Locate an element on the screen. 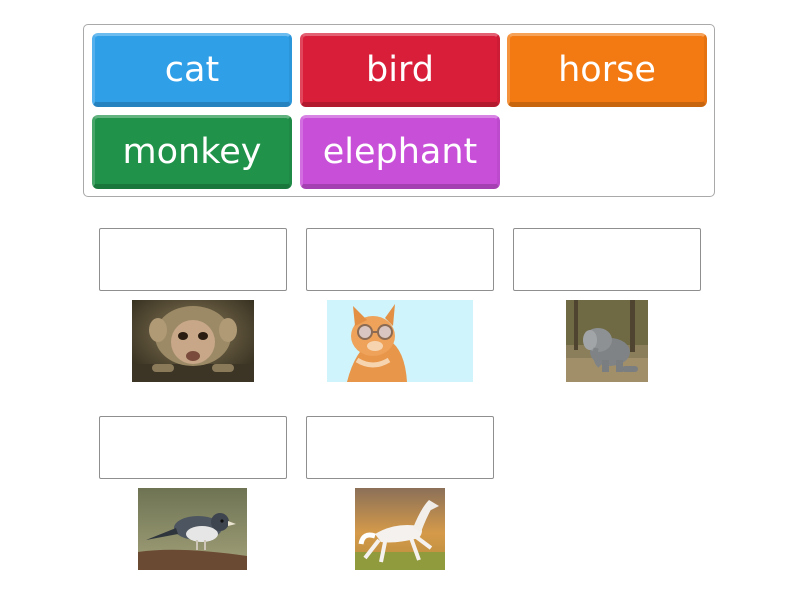 This screenshot has height=600, width=800. elephant-photo is located at coordinates (607, 341).